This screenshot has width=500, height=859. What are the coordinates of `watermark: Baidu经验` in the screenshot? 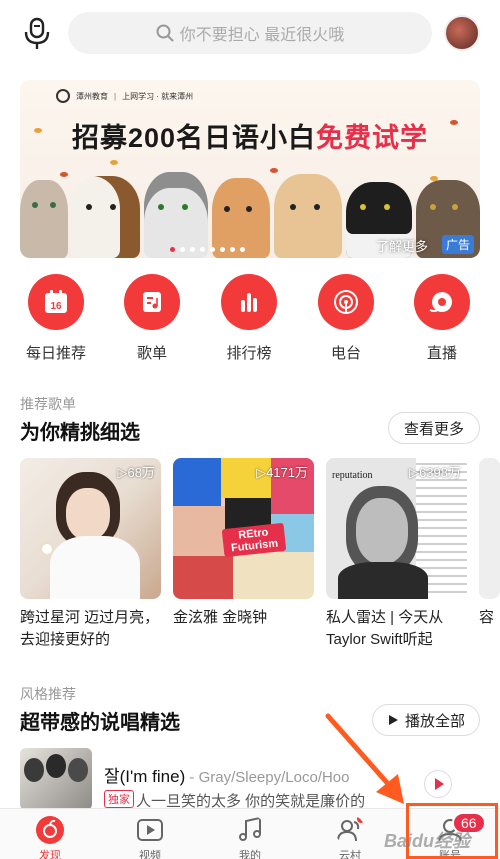 It's located at (427, 841).